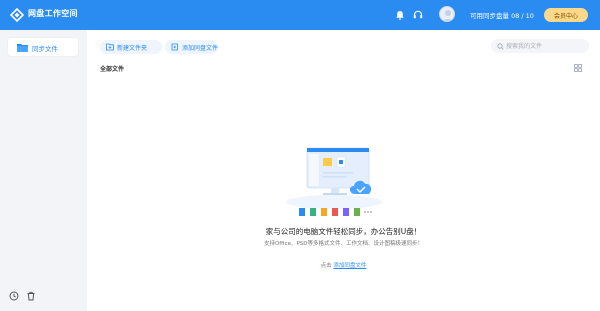 The width and height of the screenshot is (600, 311). What do you see at coordinates (578, 68) in the screenshot?
I see `grid-view-icon` at bounding box center [578, 68].